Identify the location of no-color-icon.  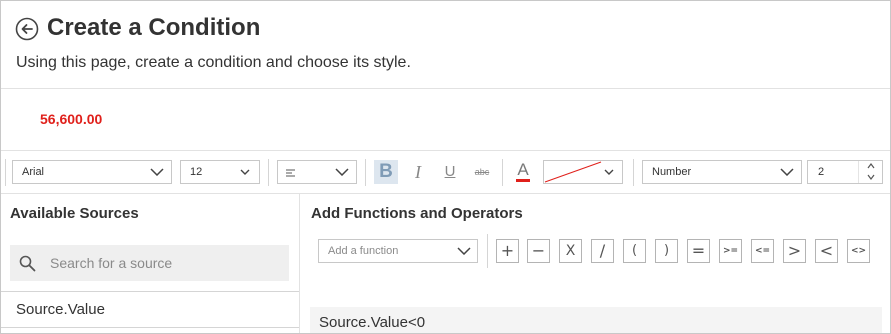
(573, 172).